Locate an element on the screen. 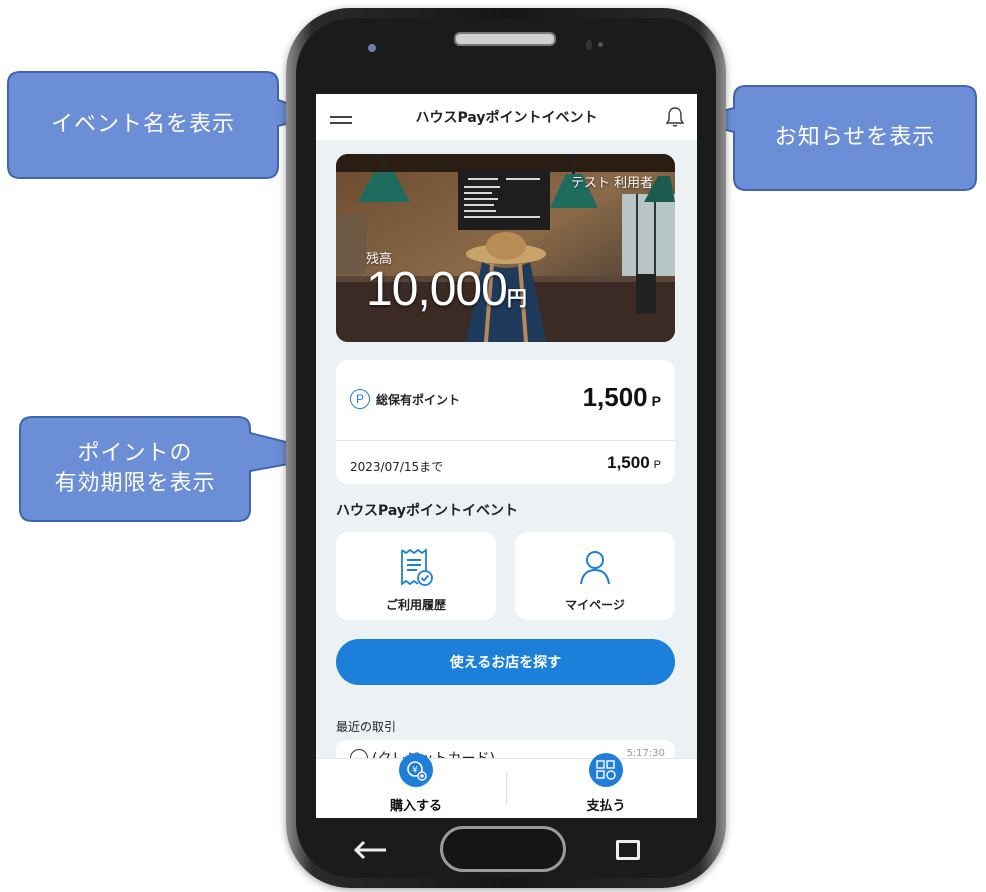 Image resolution: width=986 pixels, height=892 pixels. pay-label: 支払う is located at coordinates (606, 806).